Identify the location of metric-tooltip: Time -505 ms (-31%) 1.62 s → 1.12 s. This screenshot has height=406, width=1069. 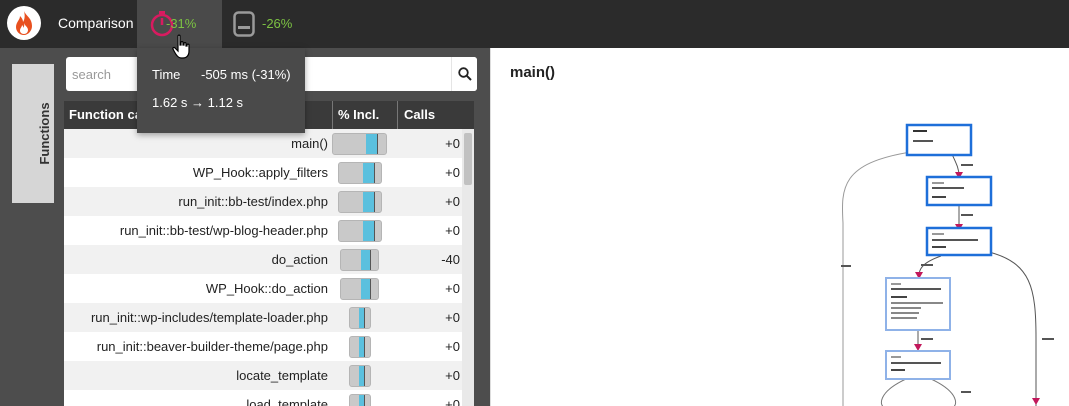
(221, 90).